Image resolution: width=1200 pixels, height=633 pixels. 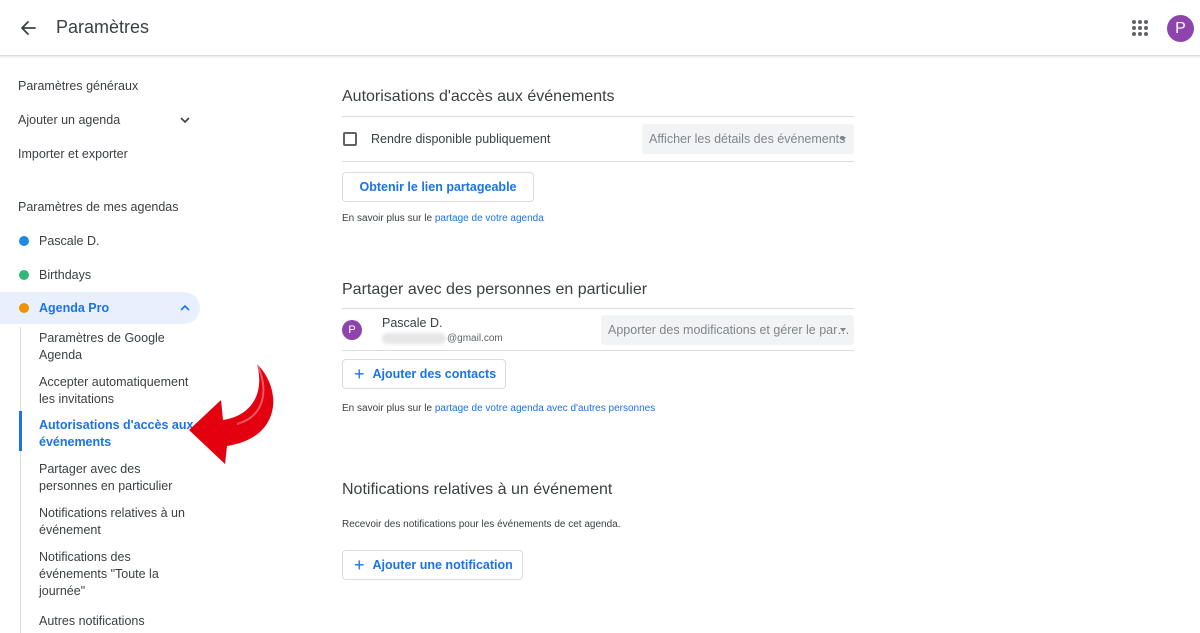 What do you see at coordinates (414, 338) in the screenshot?
I see `redacted-email` at bounding box center [414, 338].